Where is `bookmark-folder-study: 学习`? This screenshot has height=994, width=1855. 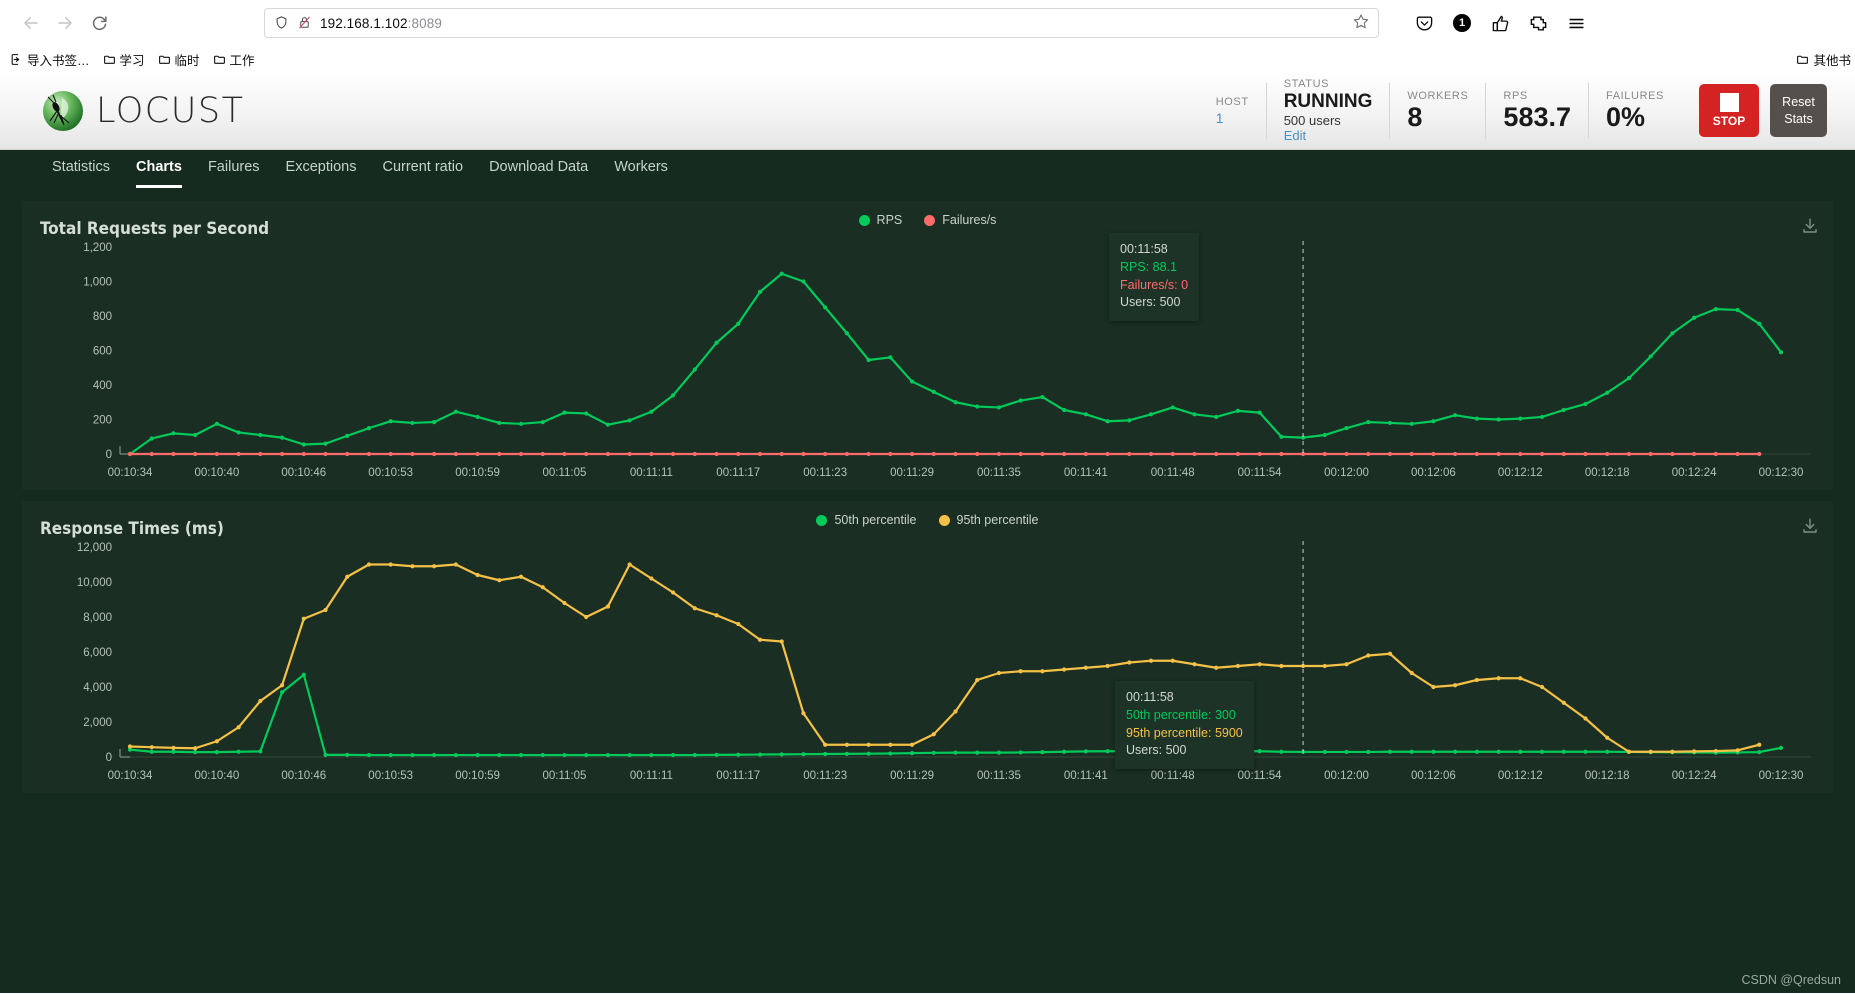
bookmark-folder-study: 学习 is located at coordinates (124, 59).